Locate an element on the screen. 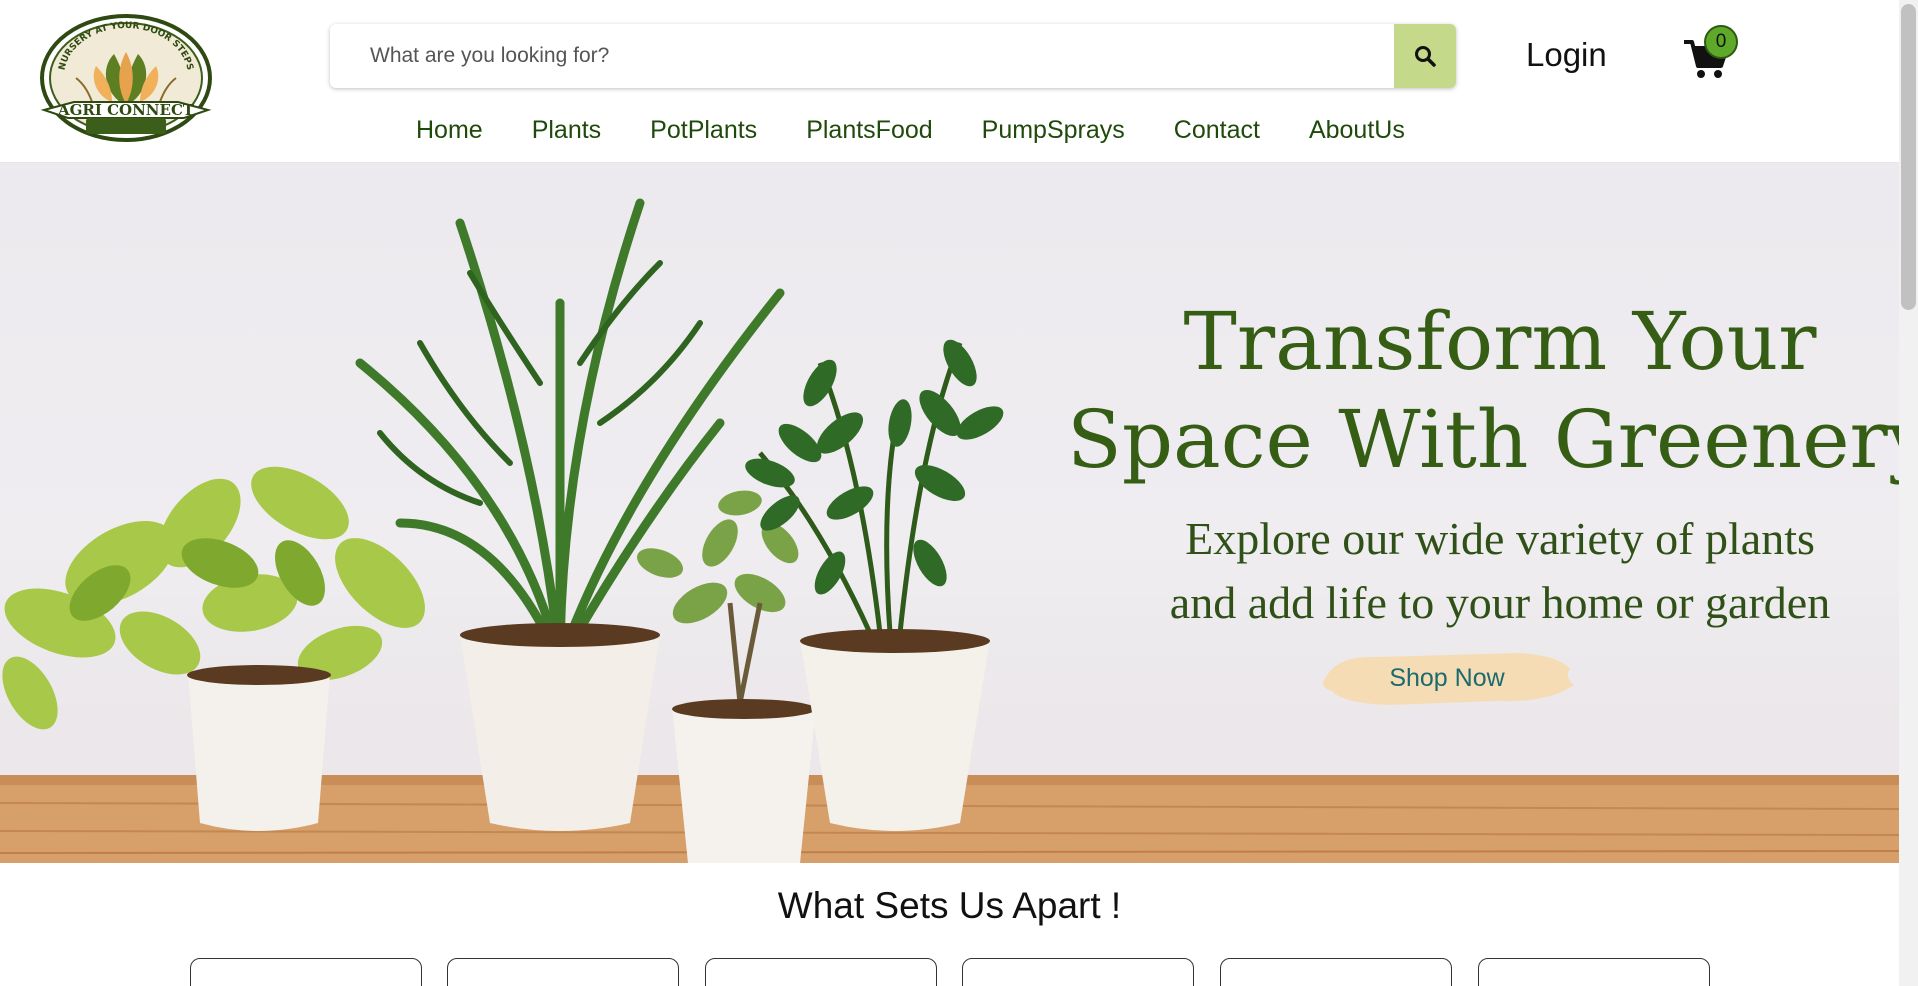  page-scrollbar is located at coordinates (1908, 493).